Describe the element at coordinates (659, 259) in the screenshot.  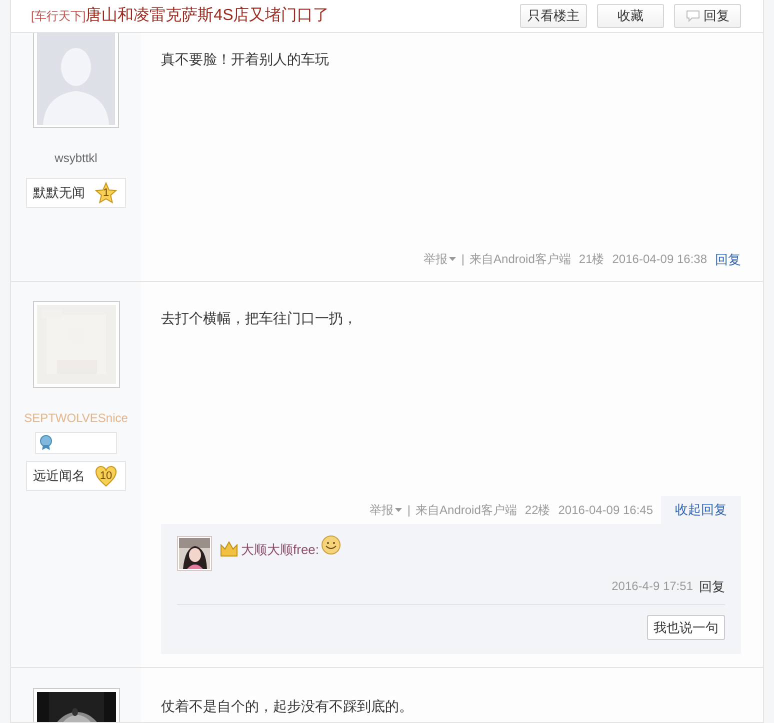
I see `post-time: 2016-04-09 16:38` at that location.